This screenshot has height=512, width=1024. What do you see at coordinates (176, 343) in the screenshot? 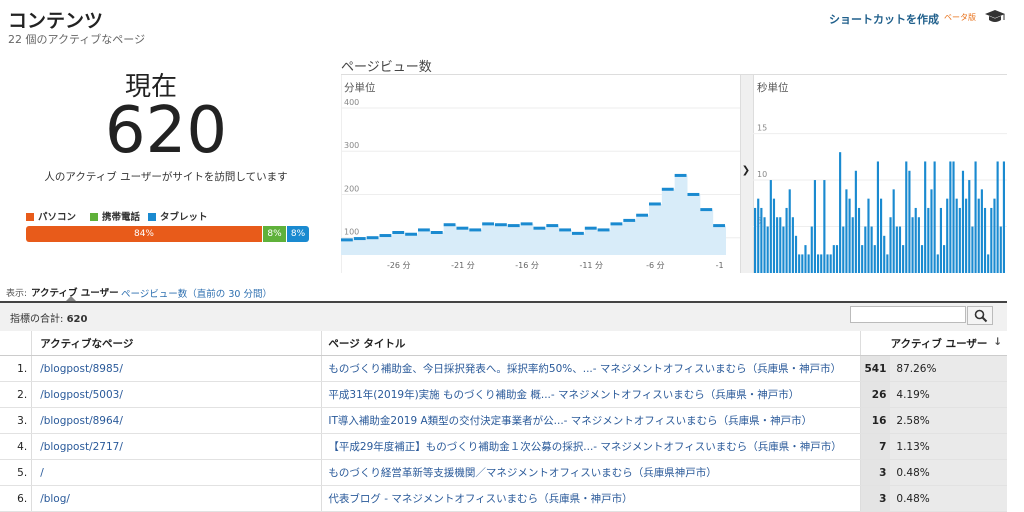
I see `header-active-page: アクティブなページ` at bounding box center [176, 343].